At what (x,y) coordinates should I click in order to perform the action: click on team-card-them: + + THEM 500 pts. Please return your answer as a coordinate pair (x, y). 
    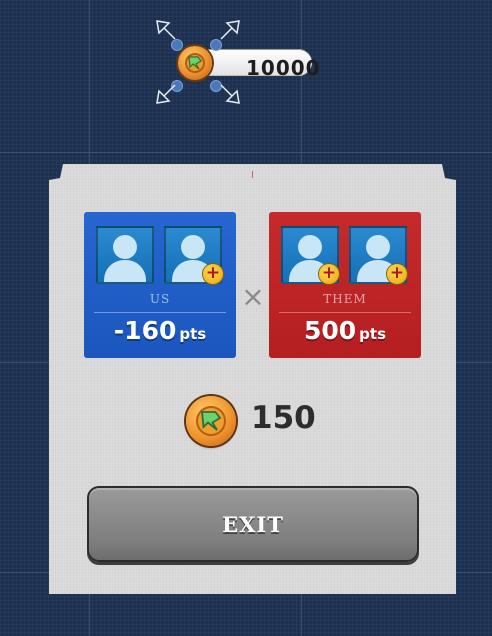
    Looking at the image, I should click on (345, 285).